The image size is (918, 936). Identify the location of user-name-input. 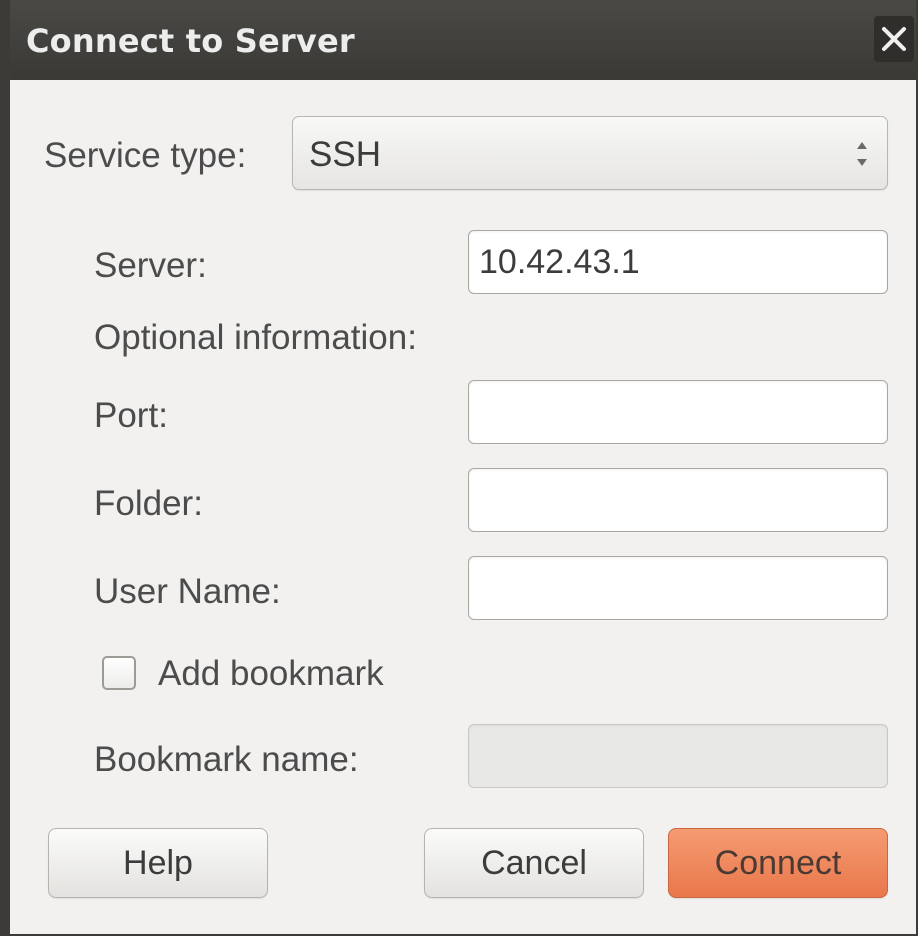
(678, 588).